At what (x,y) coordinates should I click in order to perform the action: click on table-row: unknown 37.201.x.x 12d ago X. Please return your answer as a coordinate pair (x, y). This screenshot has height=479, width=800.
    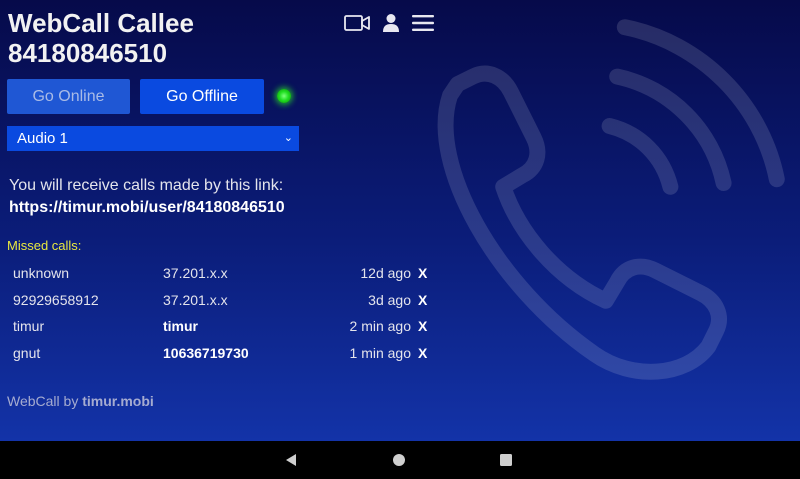
    Looking at the image, I should click on (222, 273).